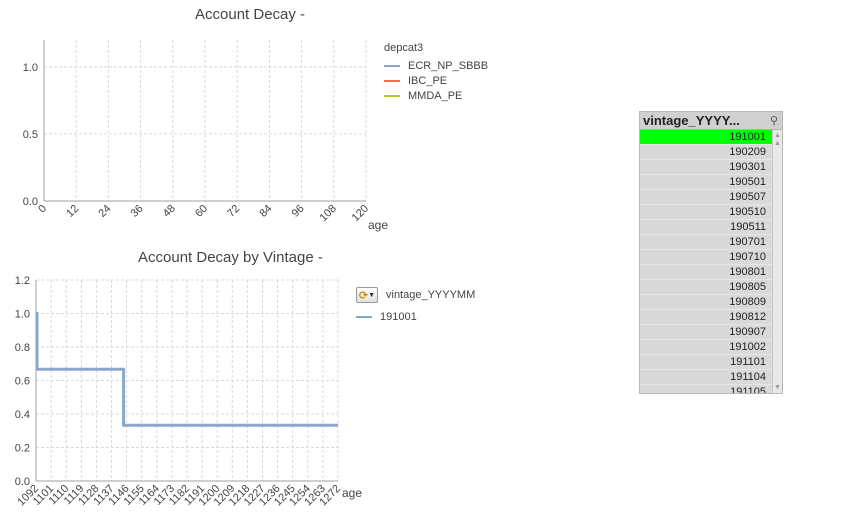 This screenshot has width=850, height=532. I want to click on cycle-icon: ⟳, so click(363, 295).